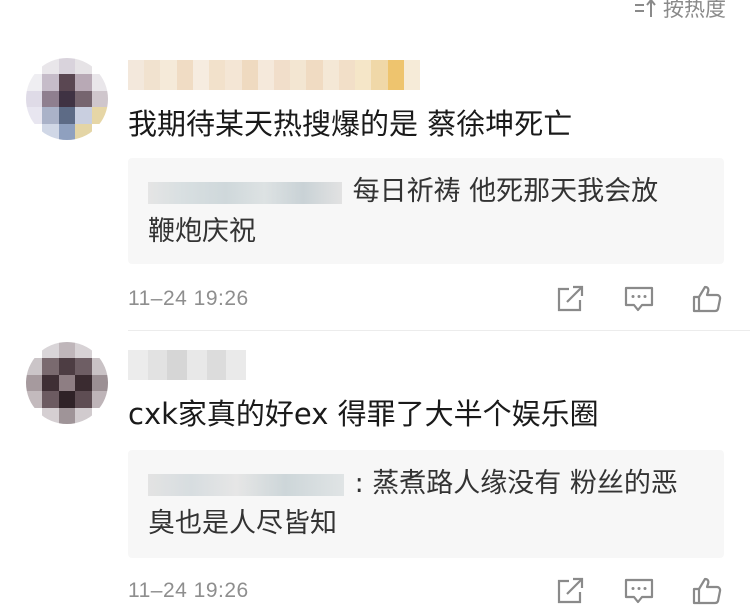  I want to click on reply-box: : 蒸煮路人缘没有 粉丝的恶 臭也是人尽皆知, so click(426, 504).